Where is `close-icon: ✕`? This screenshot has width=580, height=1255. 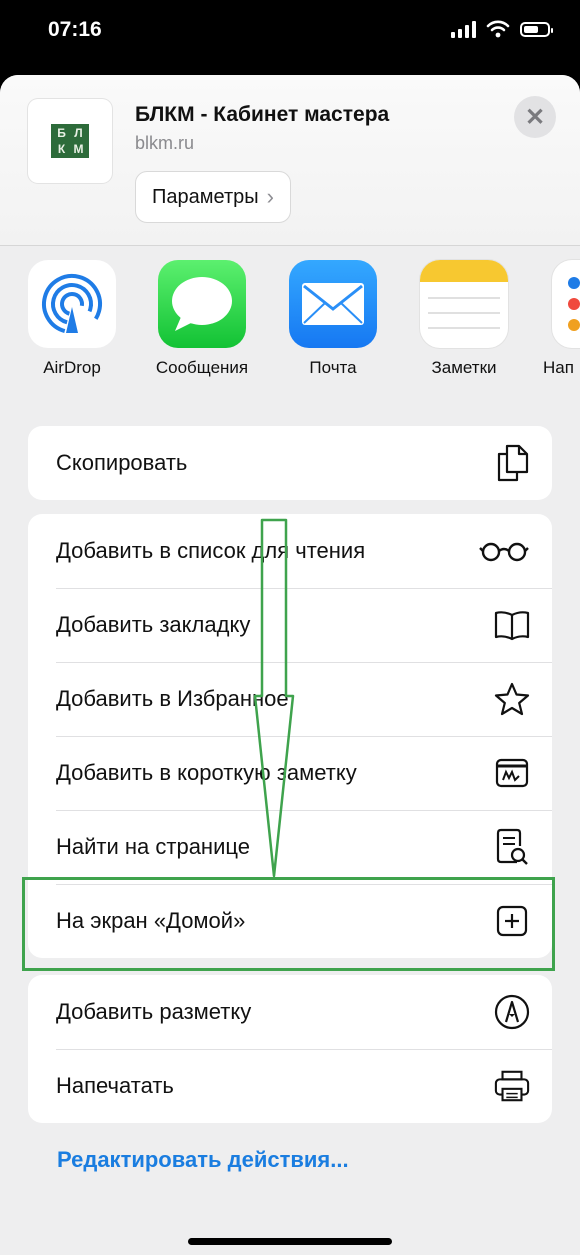 close-icon: ✕ is located at coordinates (535, 117).